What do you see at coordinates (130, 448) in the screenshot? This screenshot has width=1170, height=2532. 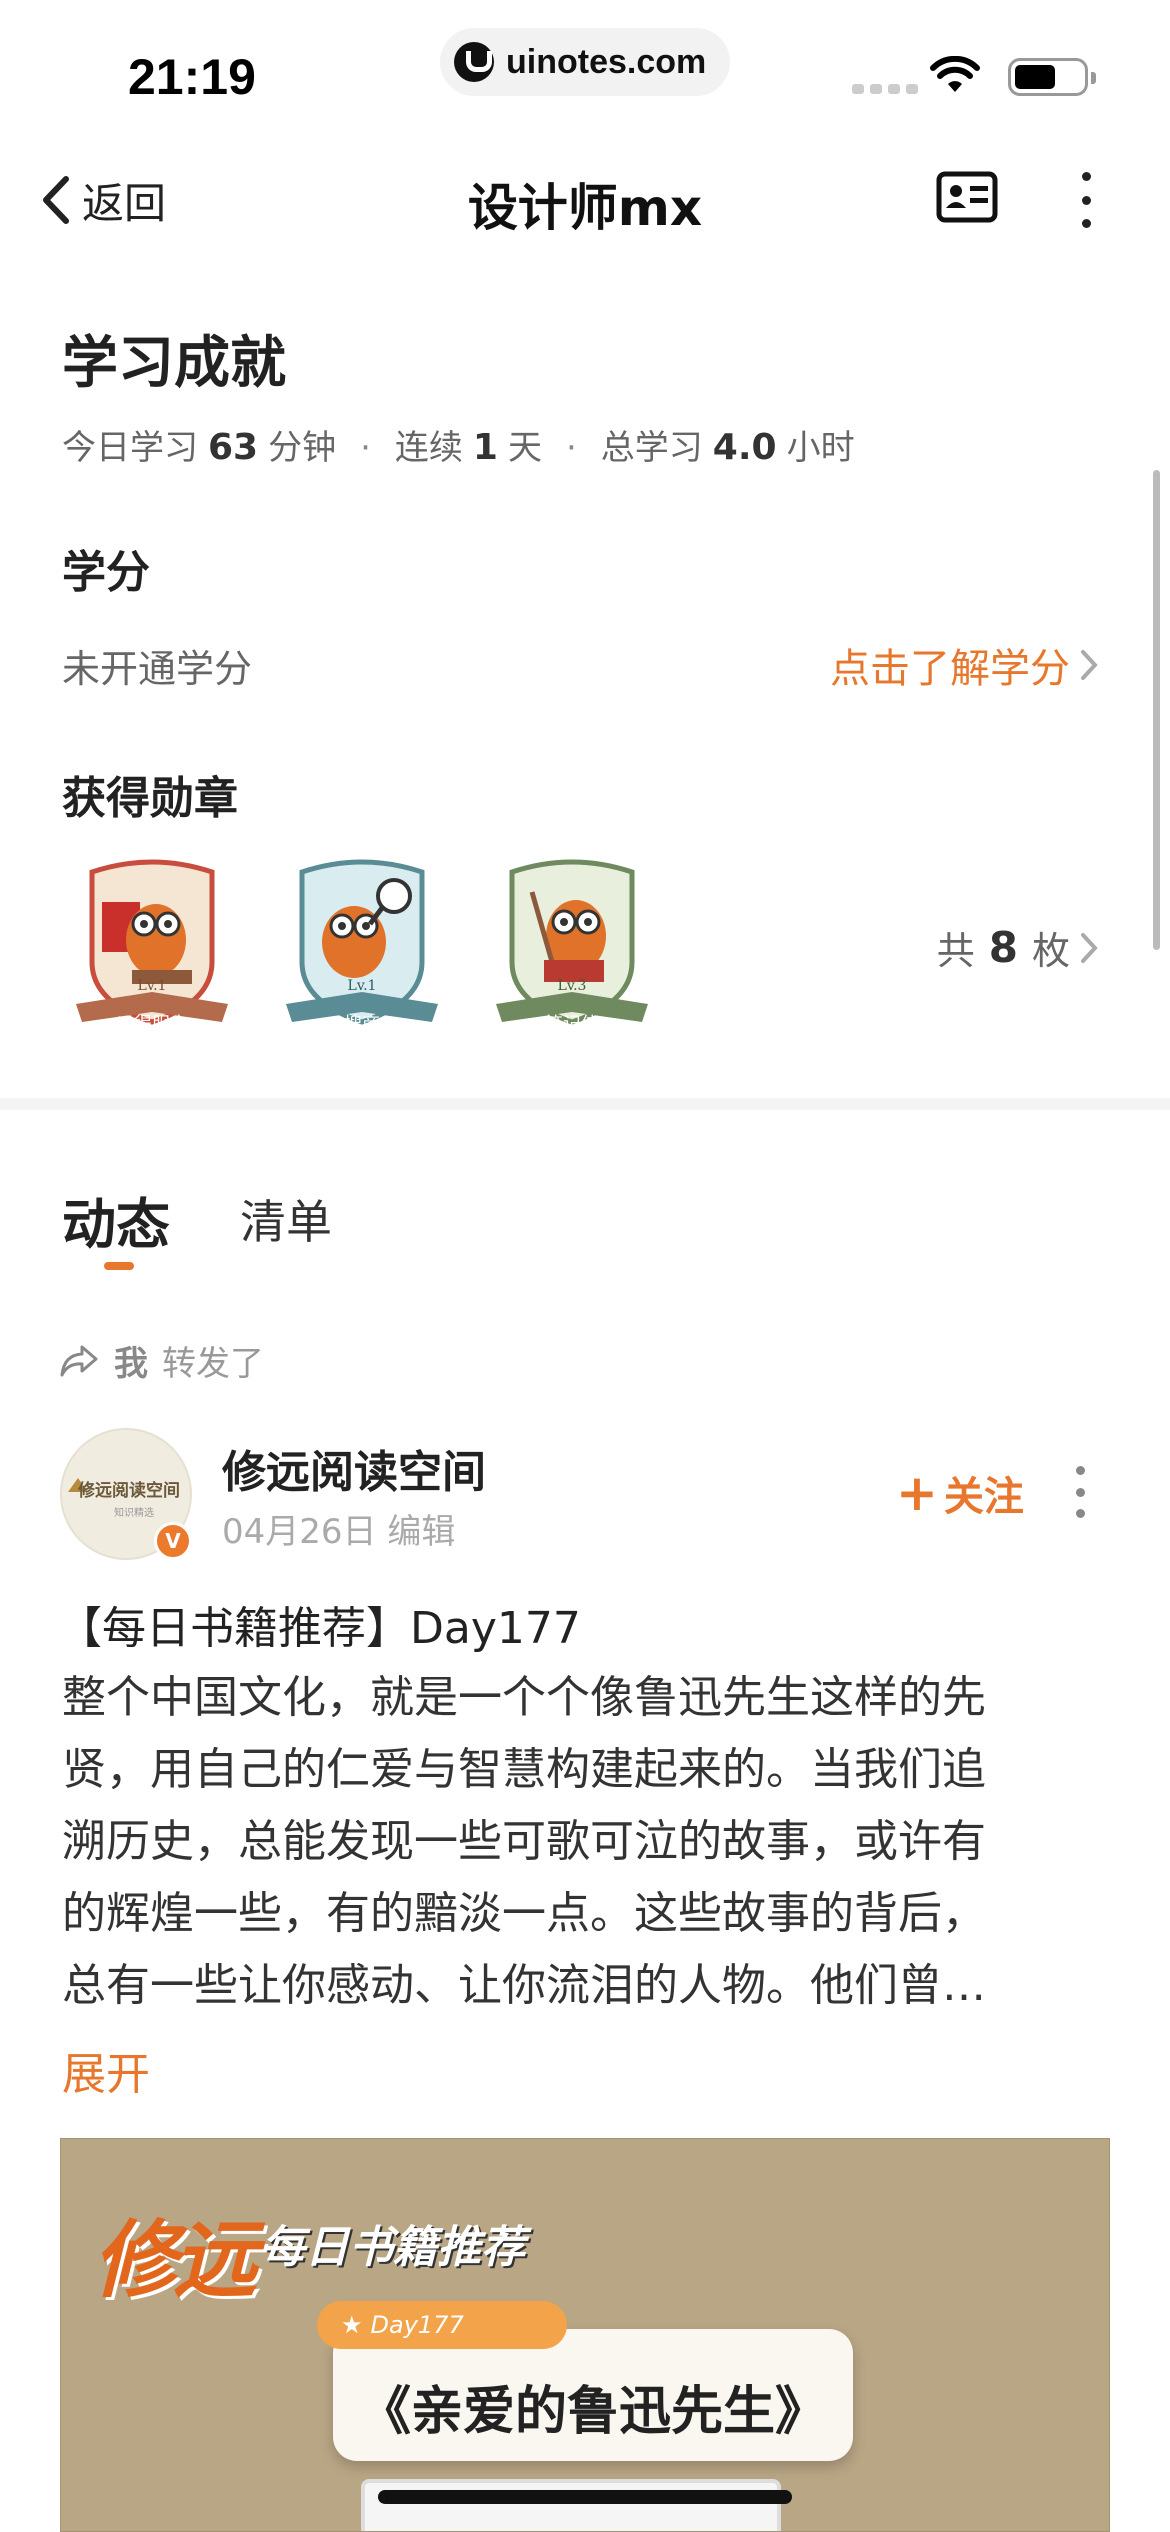 I see `today-label: 今日学习` at bounding box center [130, 448].